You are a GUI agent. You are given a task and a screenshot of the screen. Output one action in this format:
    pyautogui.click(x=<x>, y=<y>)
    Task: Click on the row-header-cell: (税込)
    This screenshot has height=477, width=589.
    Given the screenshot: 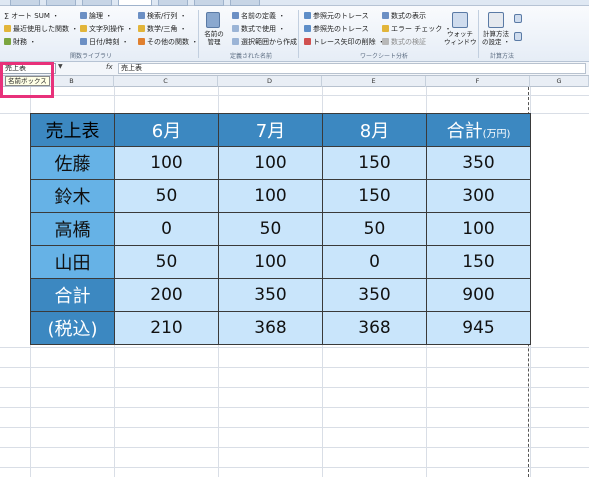 What is the action you would take?
    pyautogui.click(x=72, y=328)
    